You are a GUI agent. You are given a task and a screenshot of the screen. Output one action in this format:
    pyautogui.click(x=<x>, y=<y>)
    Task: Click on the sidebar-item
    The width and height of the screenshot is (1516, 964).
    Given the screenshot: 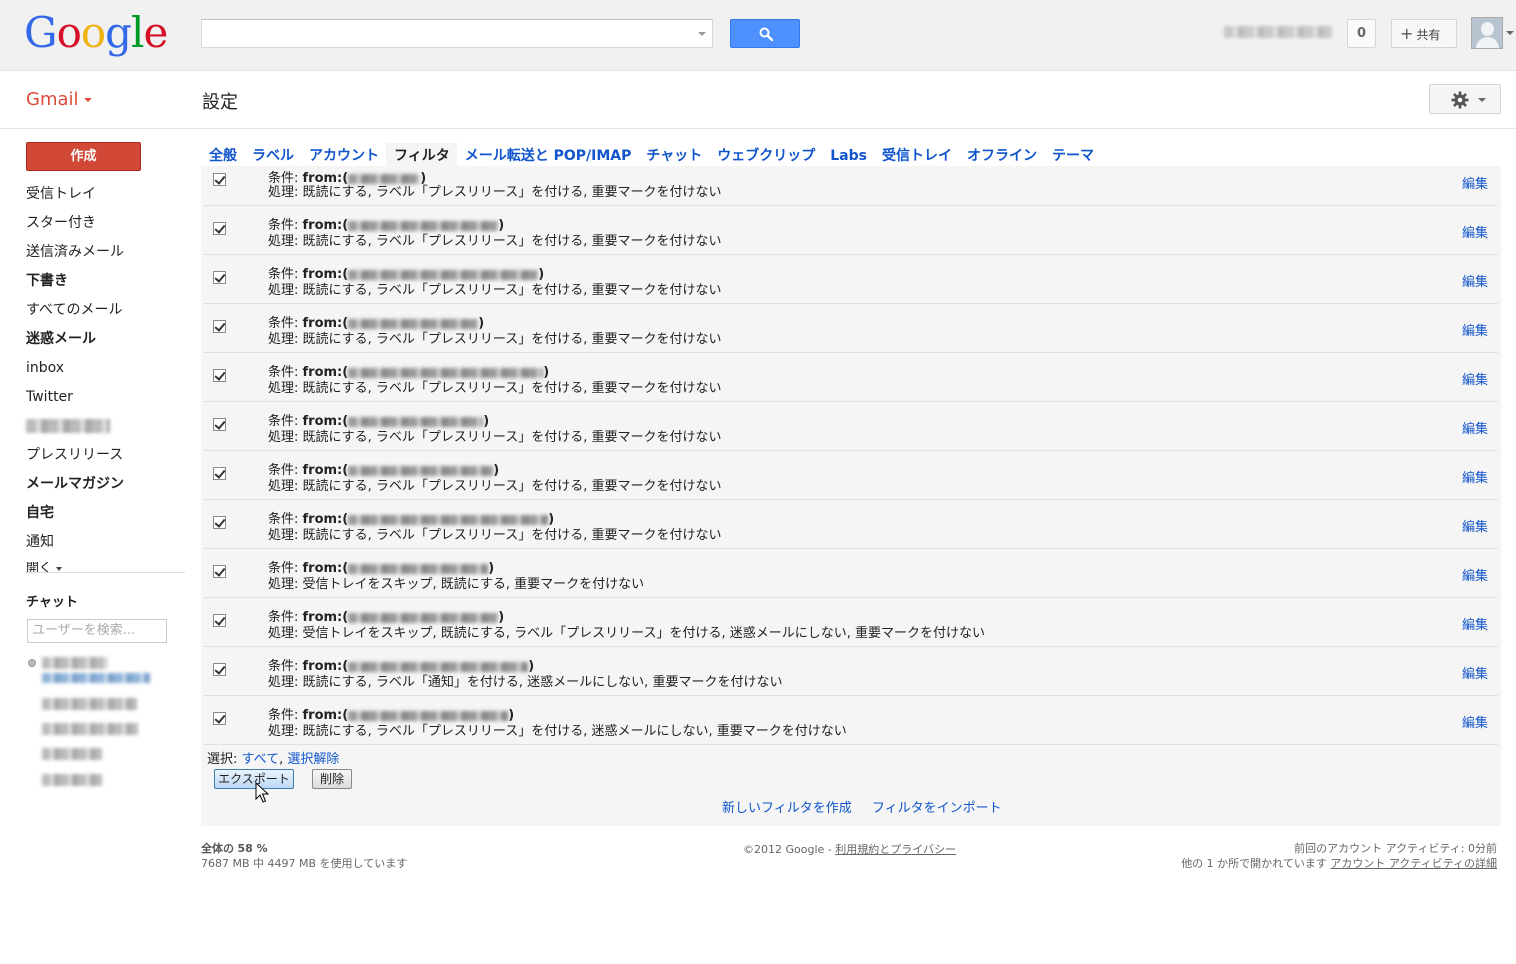 What is the action you would take?
    pyautogui.click(x=95, y=426)
    